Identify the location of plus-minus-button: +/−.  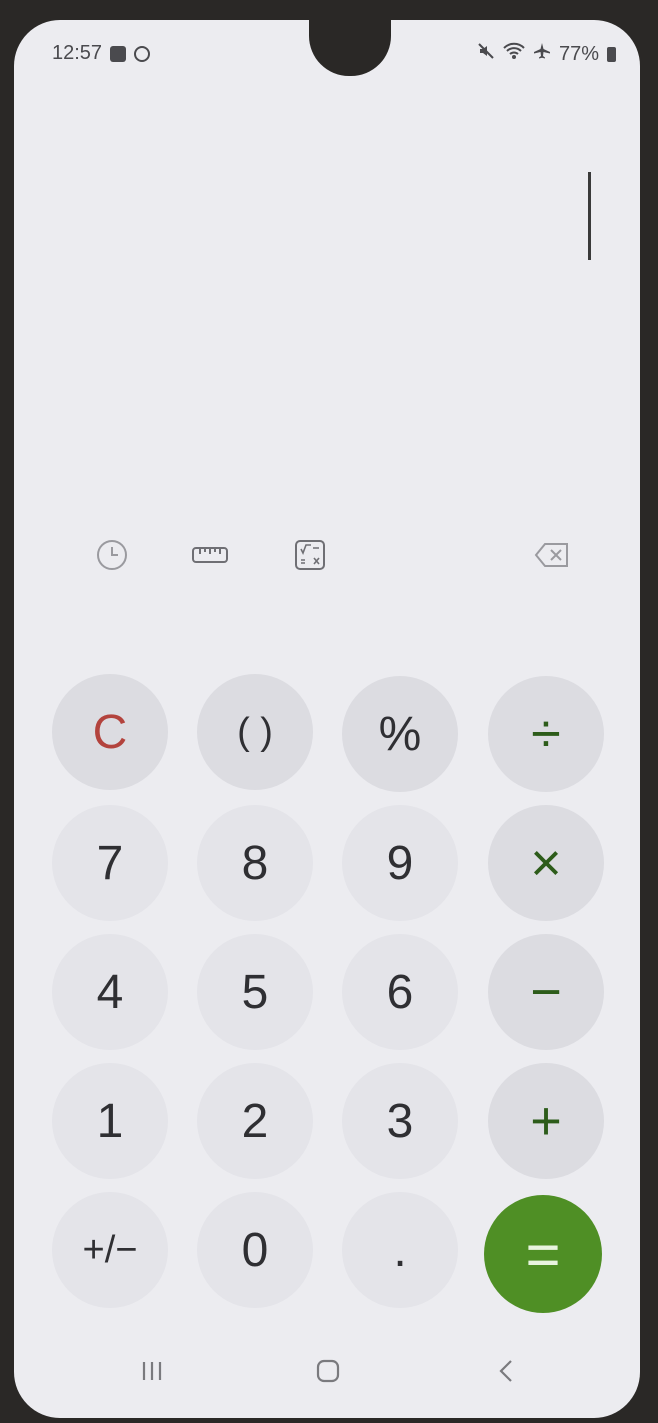
(110, 1250).